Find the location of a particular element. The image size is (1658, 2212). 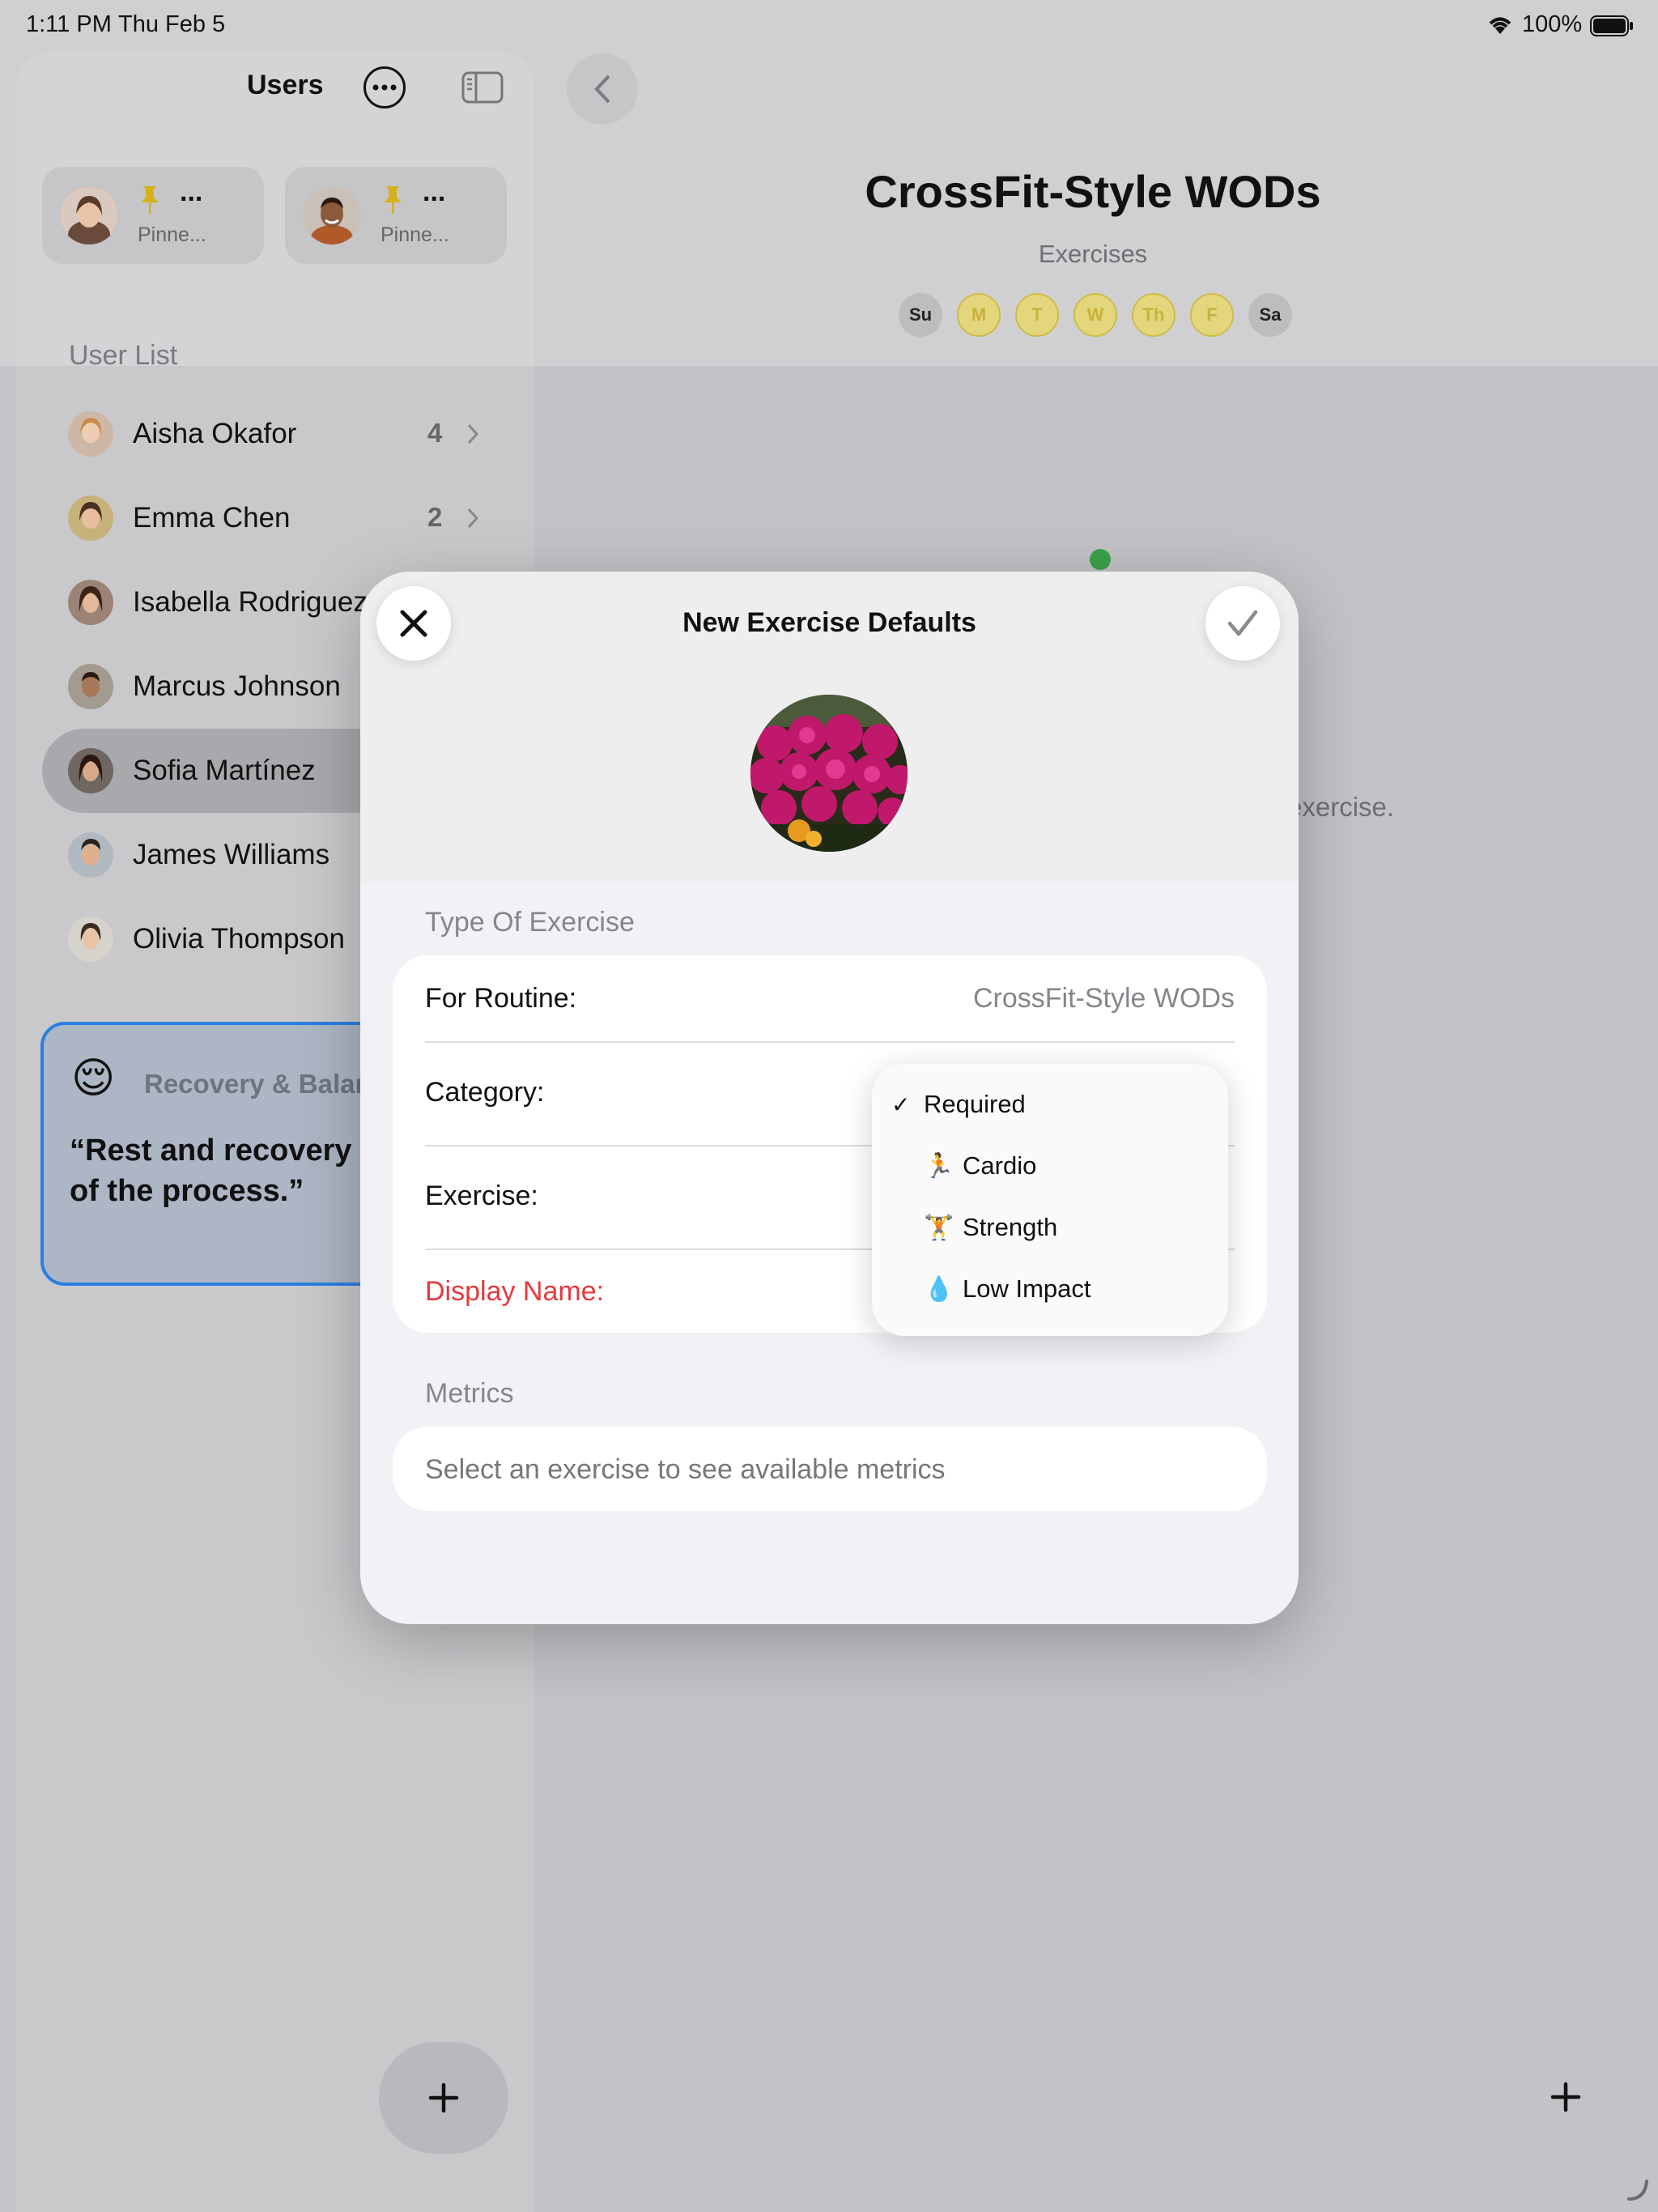

user-name: Olivia Thompson is located at coordinates (239, 939).